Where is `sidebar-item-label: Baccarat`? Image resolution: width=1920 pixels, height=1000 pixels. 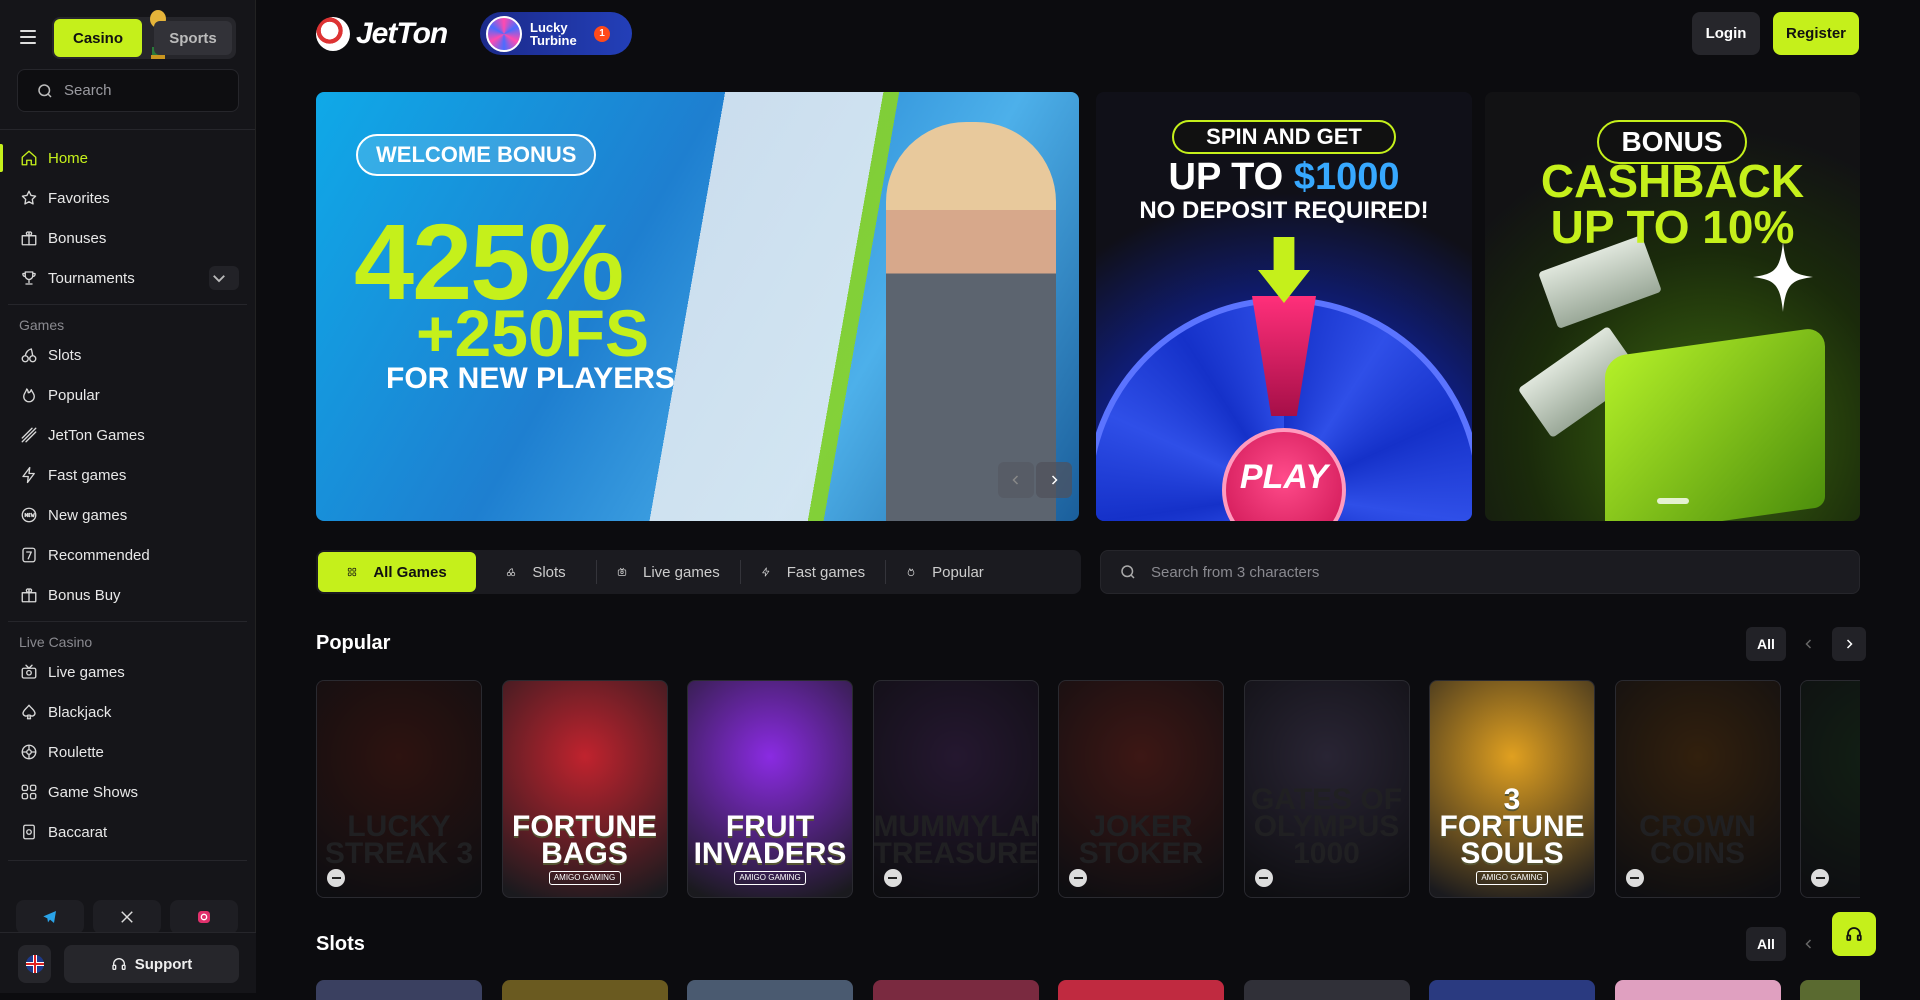 sidebar-item-label: Baccarat is located at coordinates (78, 832).